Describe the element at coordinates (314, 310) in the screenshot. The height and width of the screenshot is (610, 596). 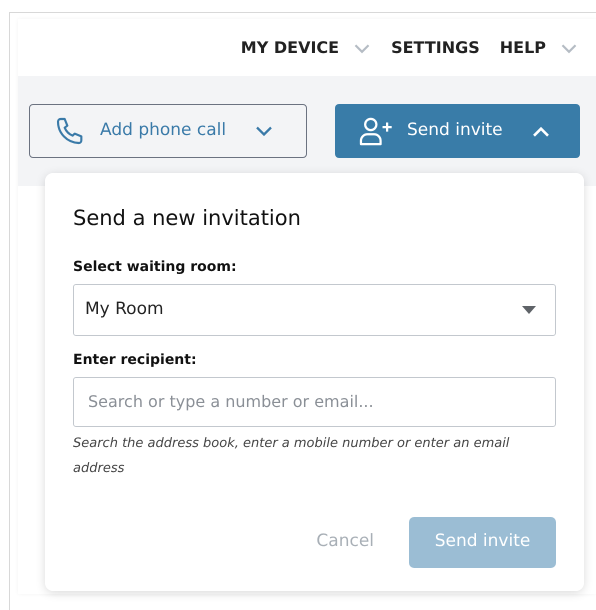
I see `room-dropdown: My Room` at that location.